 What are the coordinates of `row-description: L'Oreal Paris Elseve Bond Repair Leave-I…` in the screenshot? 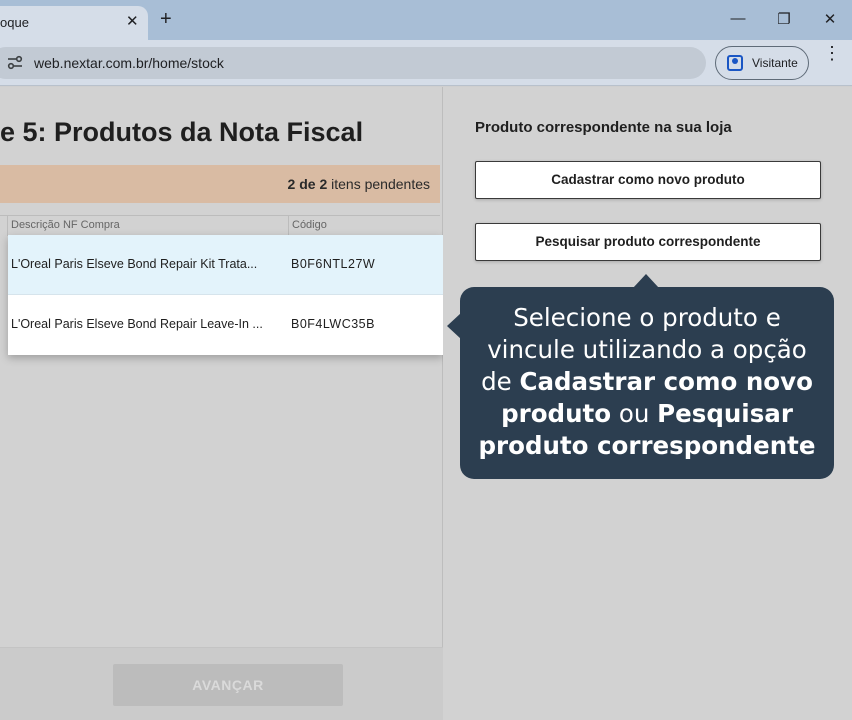 It's located at (137, 324).